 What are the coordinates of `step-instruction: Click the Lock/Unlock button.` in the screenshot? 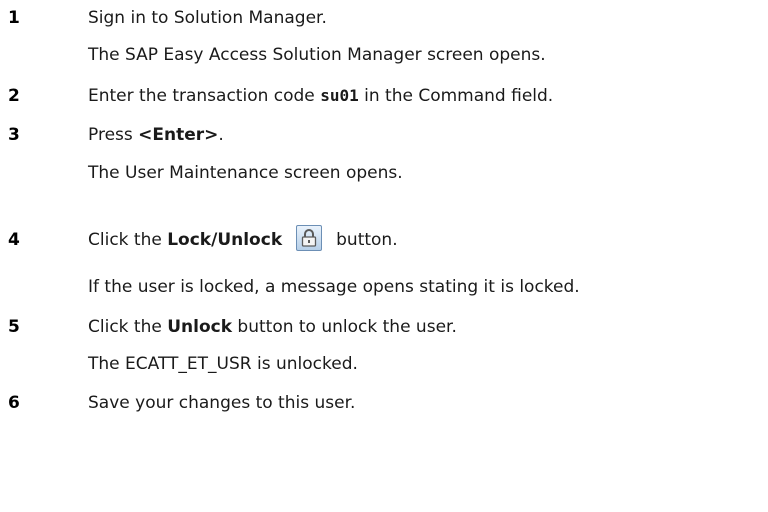 It's located at (243, 239).